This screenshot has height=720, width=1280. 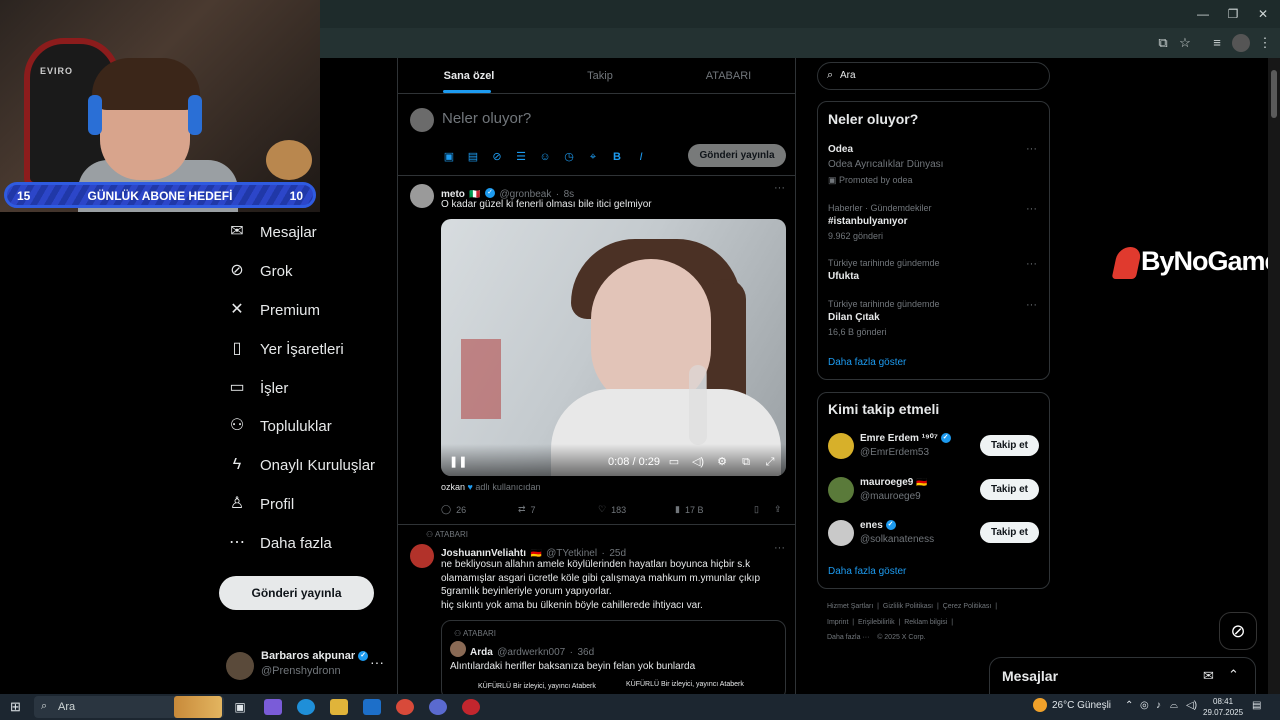 What do you see at coordinates (612, 509) in the screenshot?
I see `like-button: ♡ 183` at bounding box center [612, 509].